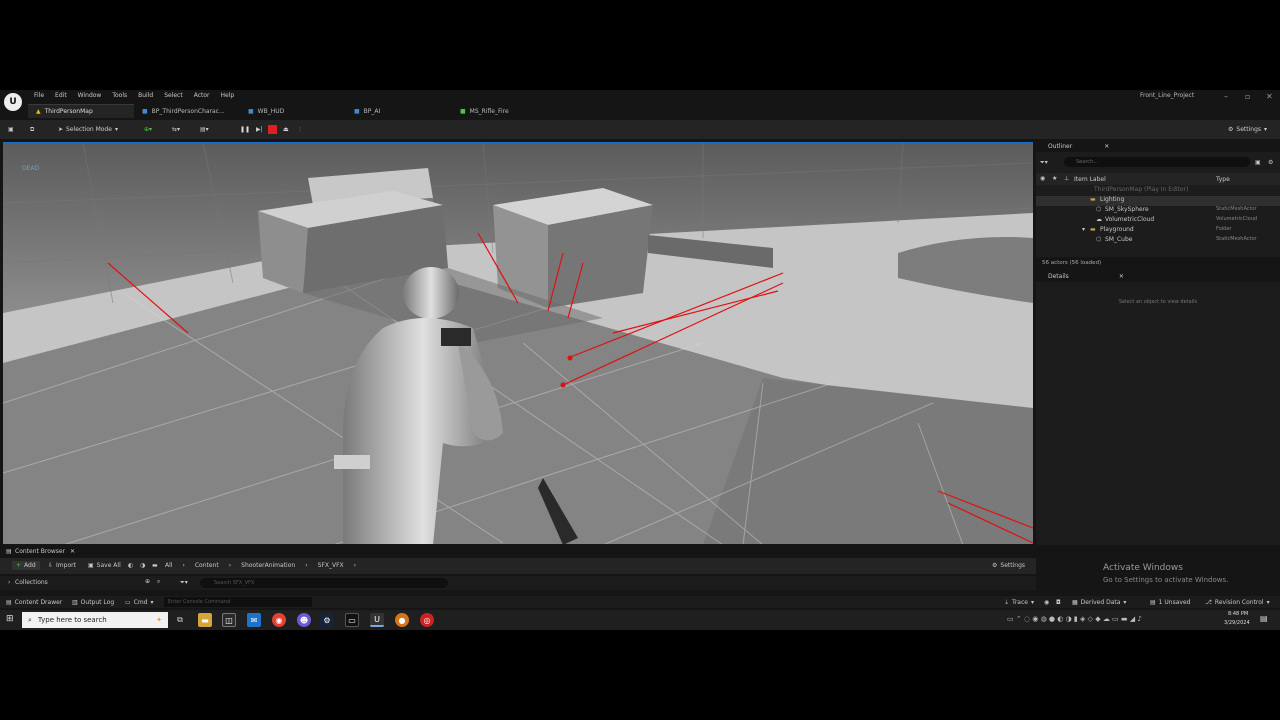 This screenshot has height=720, width=1280. What do you see at coordinates (180, 620) in the screenshot?
I see `task-view-icon: ⧉` at bounding box center [180, 620].